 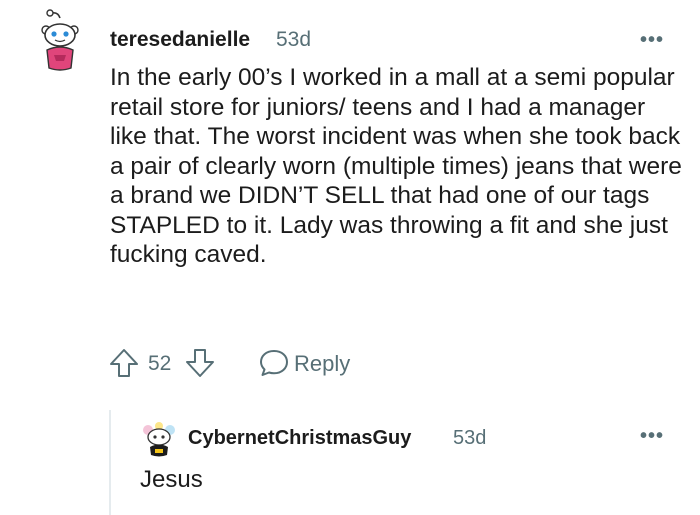 What do you see at coordinates (171, 479) in the screenshot?
I see `reply-body: Jesus` at bounding box center [171, 479].